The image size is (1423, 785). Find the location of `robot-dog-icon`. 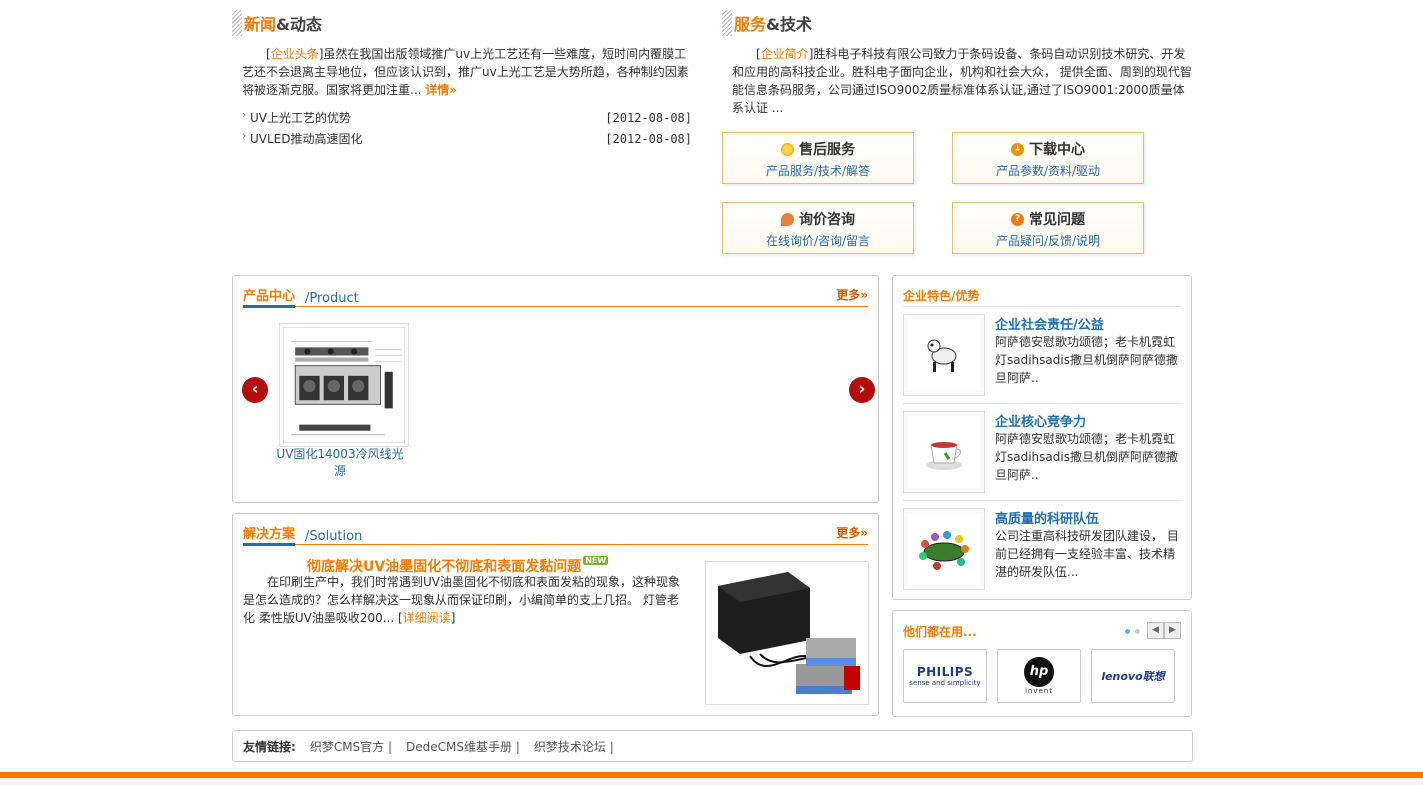

robot-dog-icon is located at coordinates (942, 355).